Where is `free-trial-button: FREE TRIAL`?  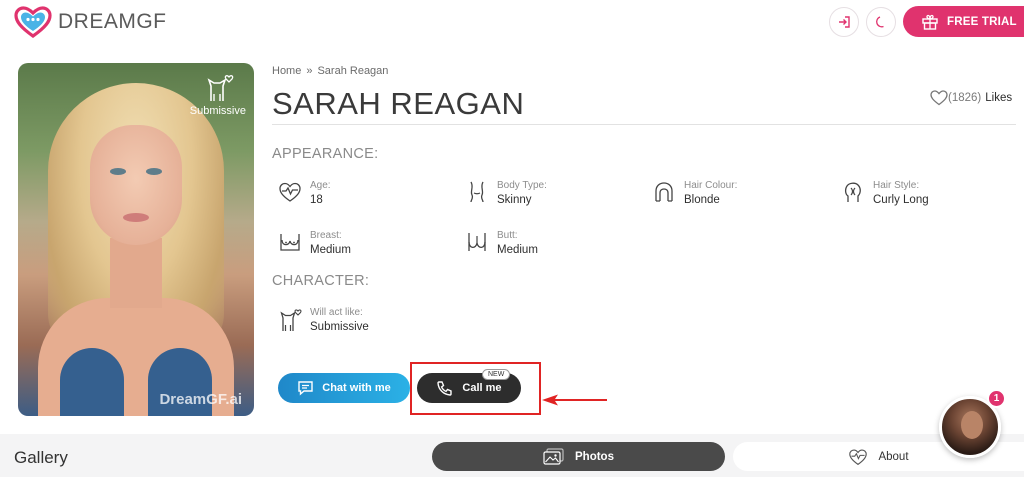 free-trial-button: FREE TRIAL is located at coordinates (963, 21).